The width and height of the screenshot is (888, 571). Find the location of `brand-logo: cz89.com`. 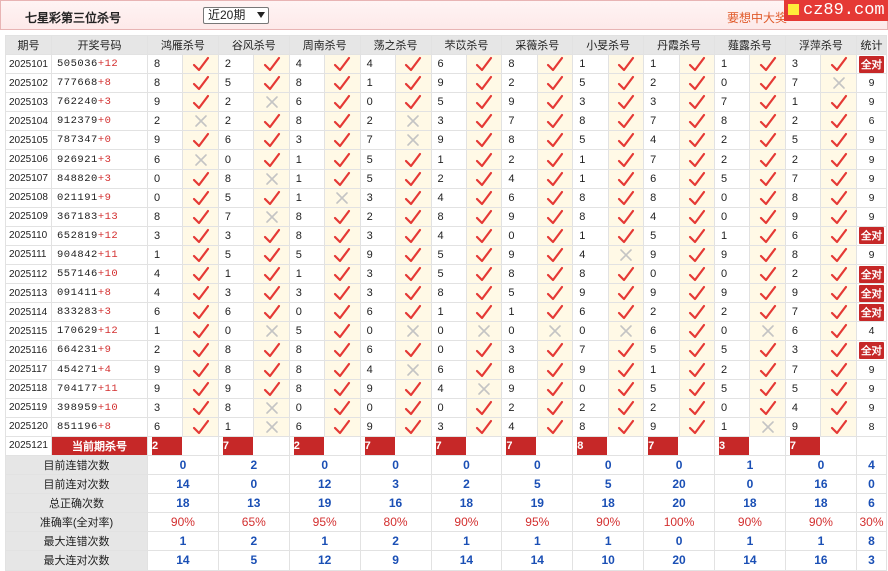

brand-logo: cz89.com is located at coordinates (836, 10).